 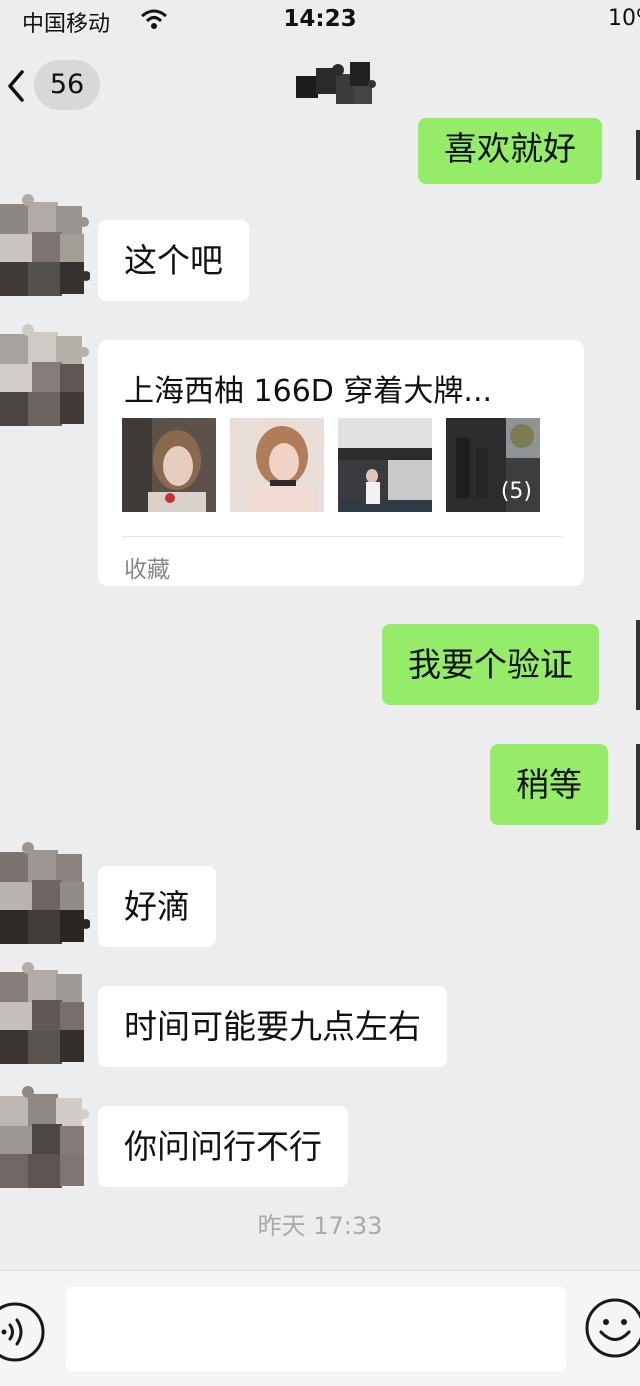 I want to click on message-text: 喜欢就好, so click(x=510, y=148).